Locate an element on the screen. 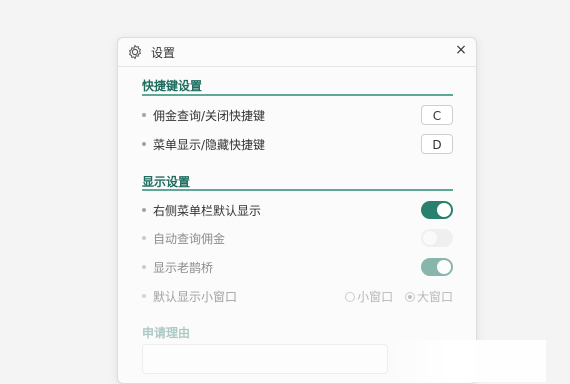 The width and height of the screenshot is (570, 384). shortcut-label: 菜单显示/隐藏快捷键 is located at coordinates (209, 145).